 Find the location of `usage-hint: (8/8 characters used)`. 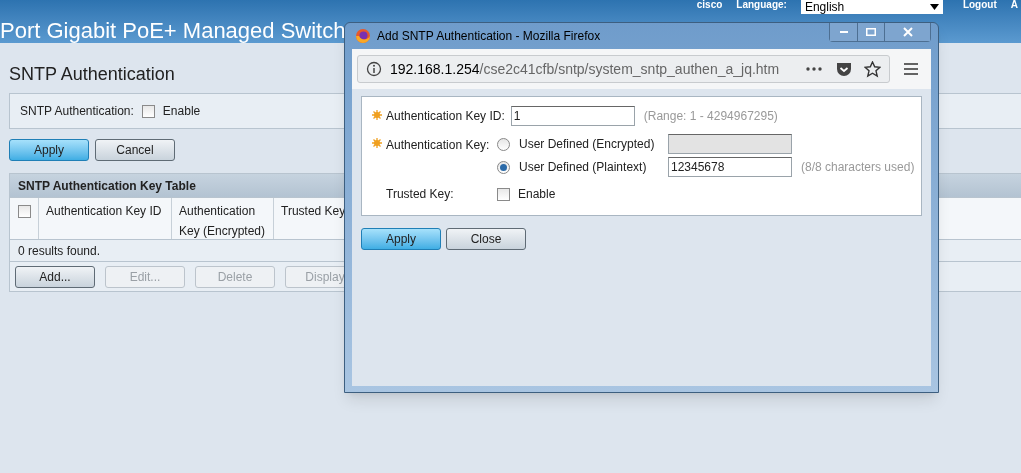

usage-hint: (8/8 characters used) is located at coordinates (858, 167).